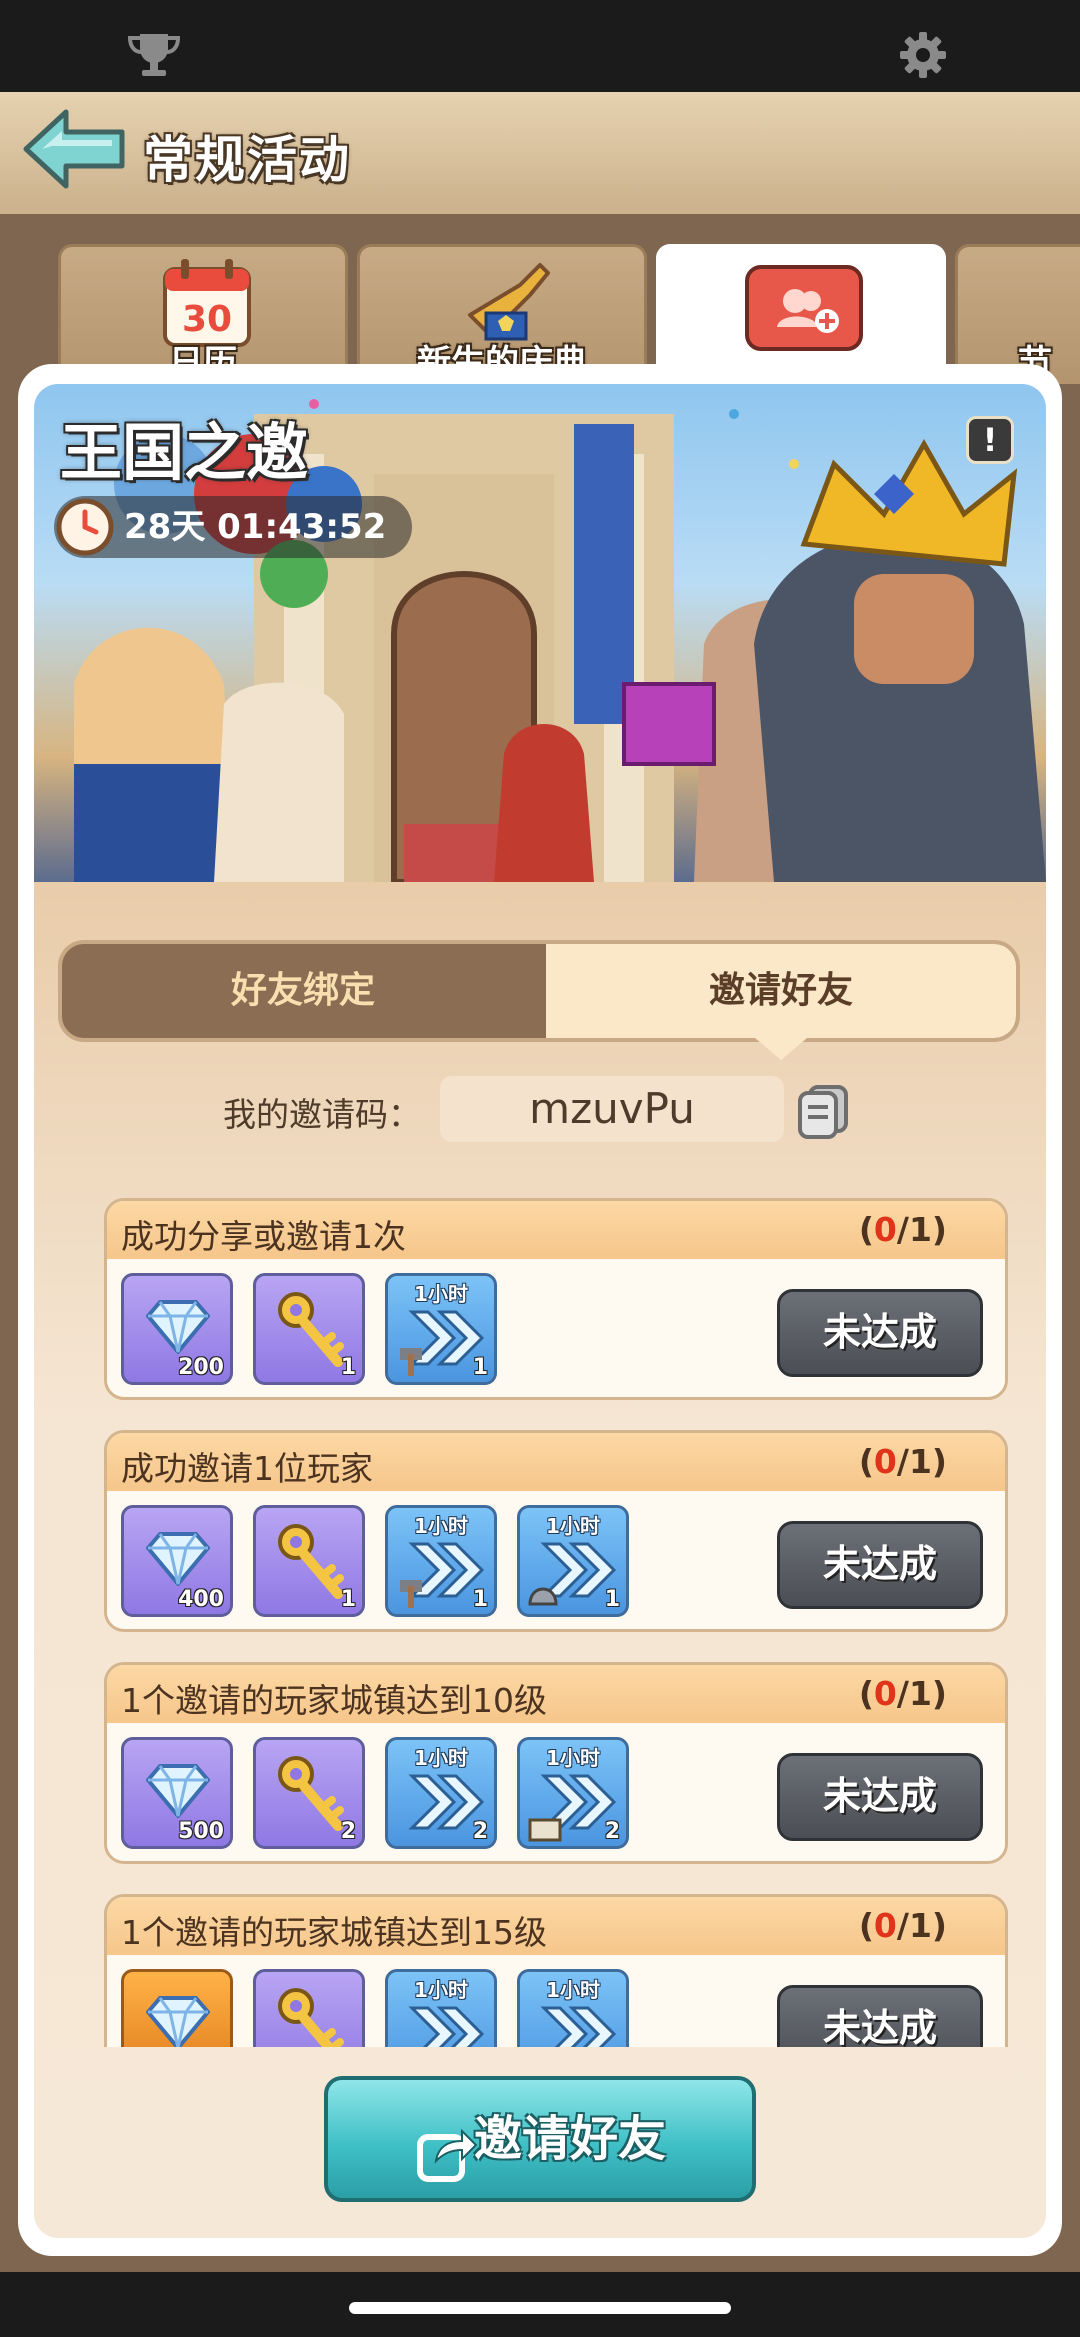 The height and width of the screenshot is (2337, 1080). I want to click on task-header: 成功分享或邀请1次 (0/1), so click(556, 1230).